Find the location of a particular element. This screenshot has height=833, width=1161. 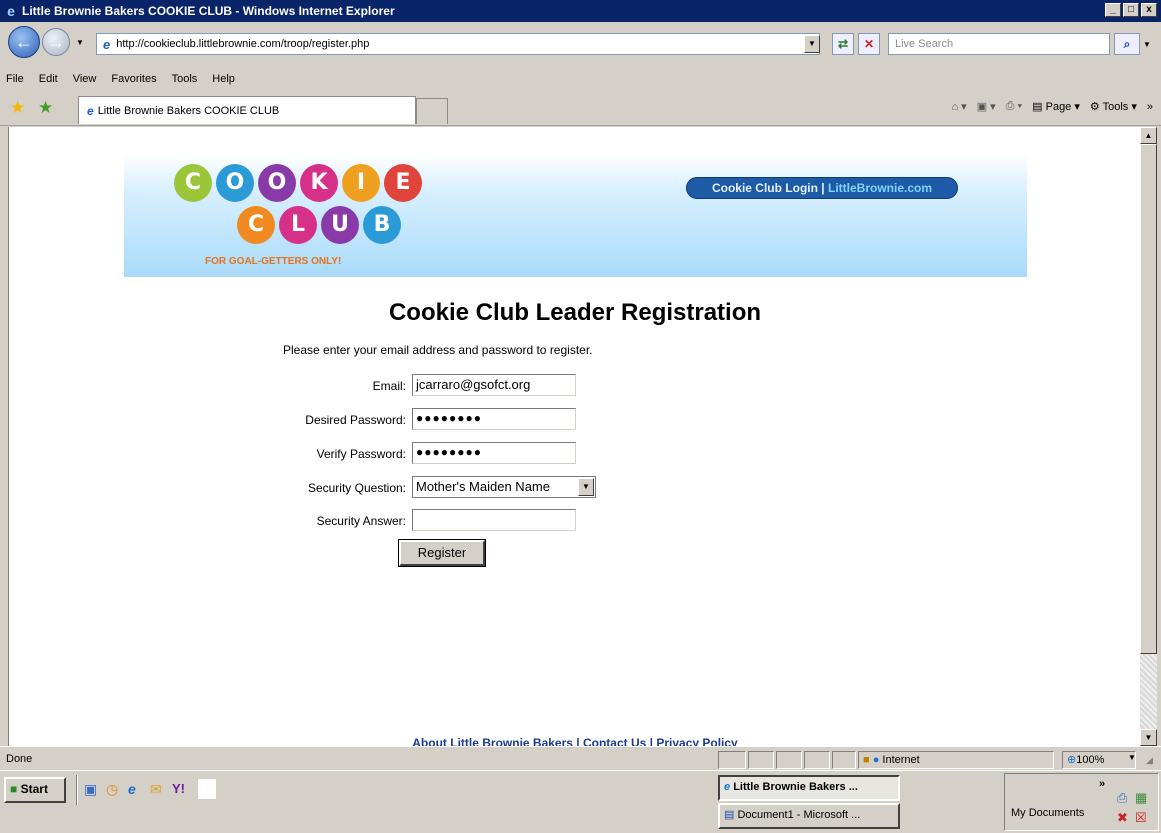

page-menu: ▤ Page ▾ is located at coordinates (1056, 106).